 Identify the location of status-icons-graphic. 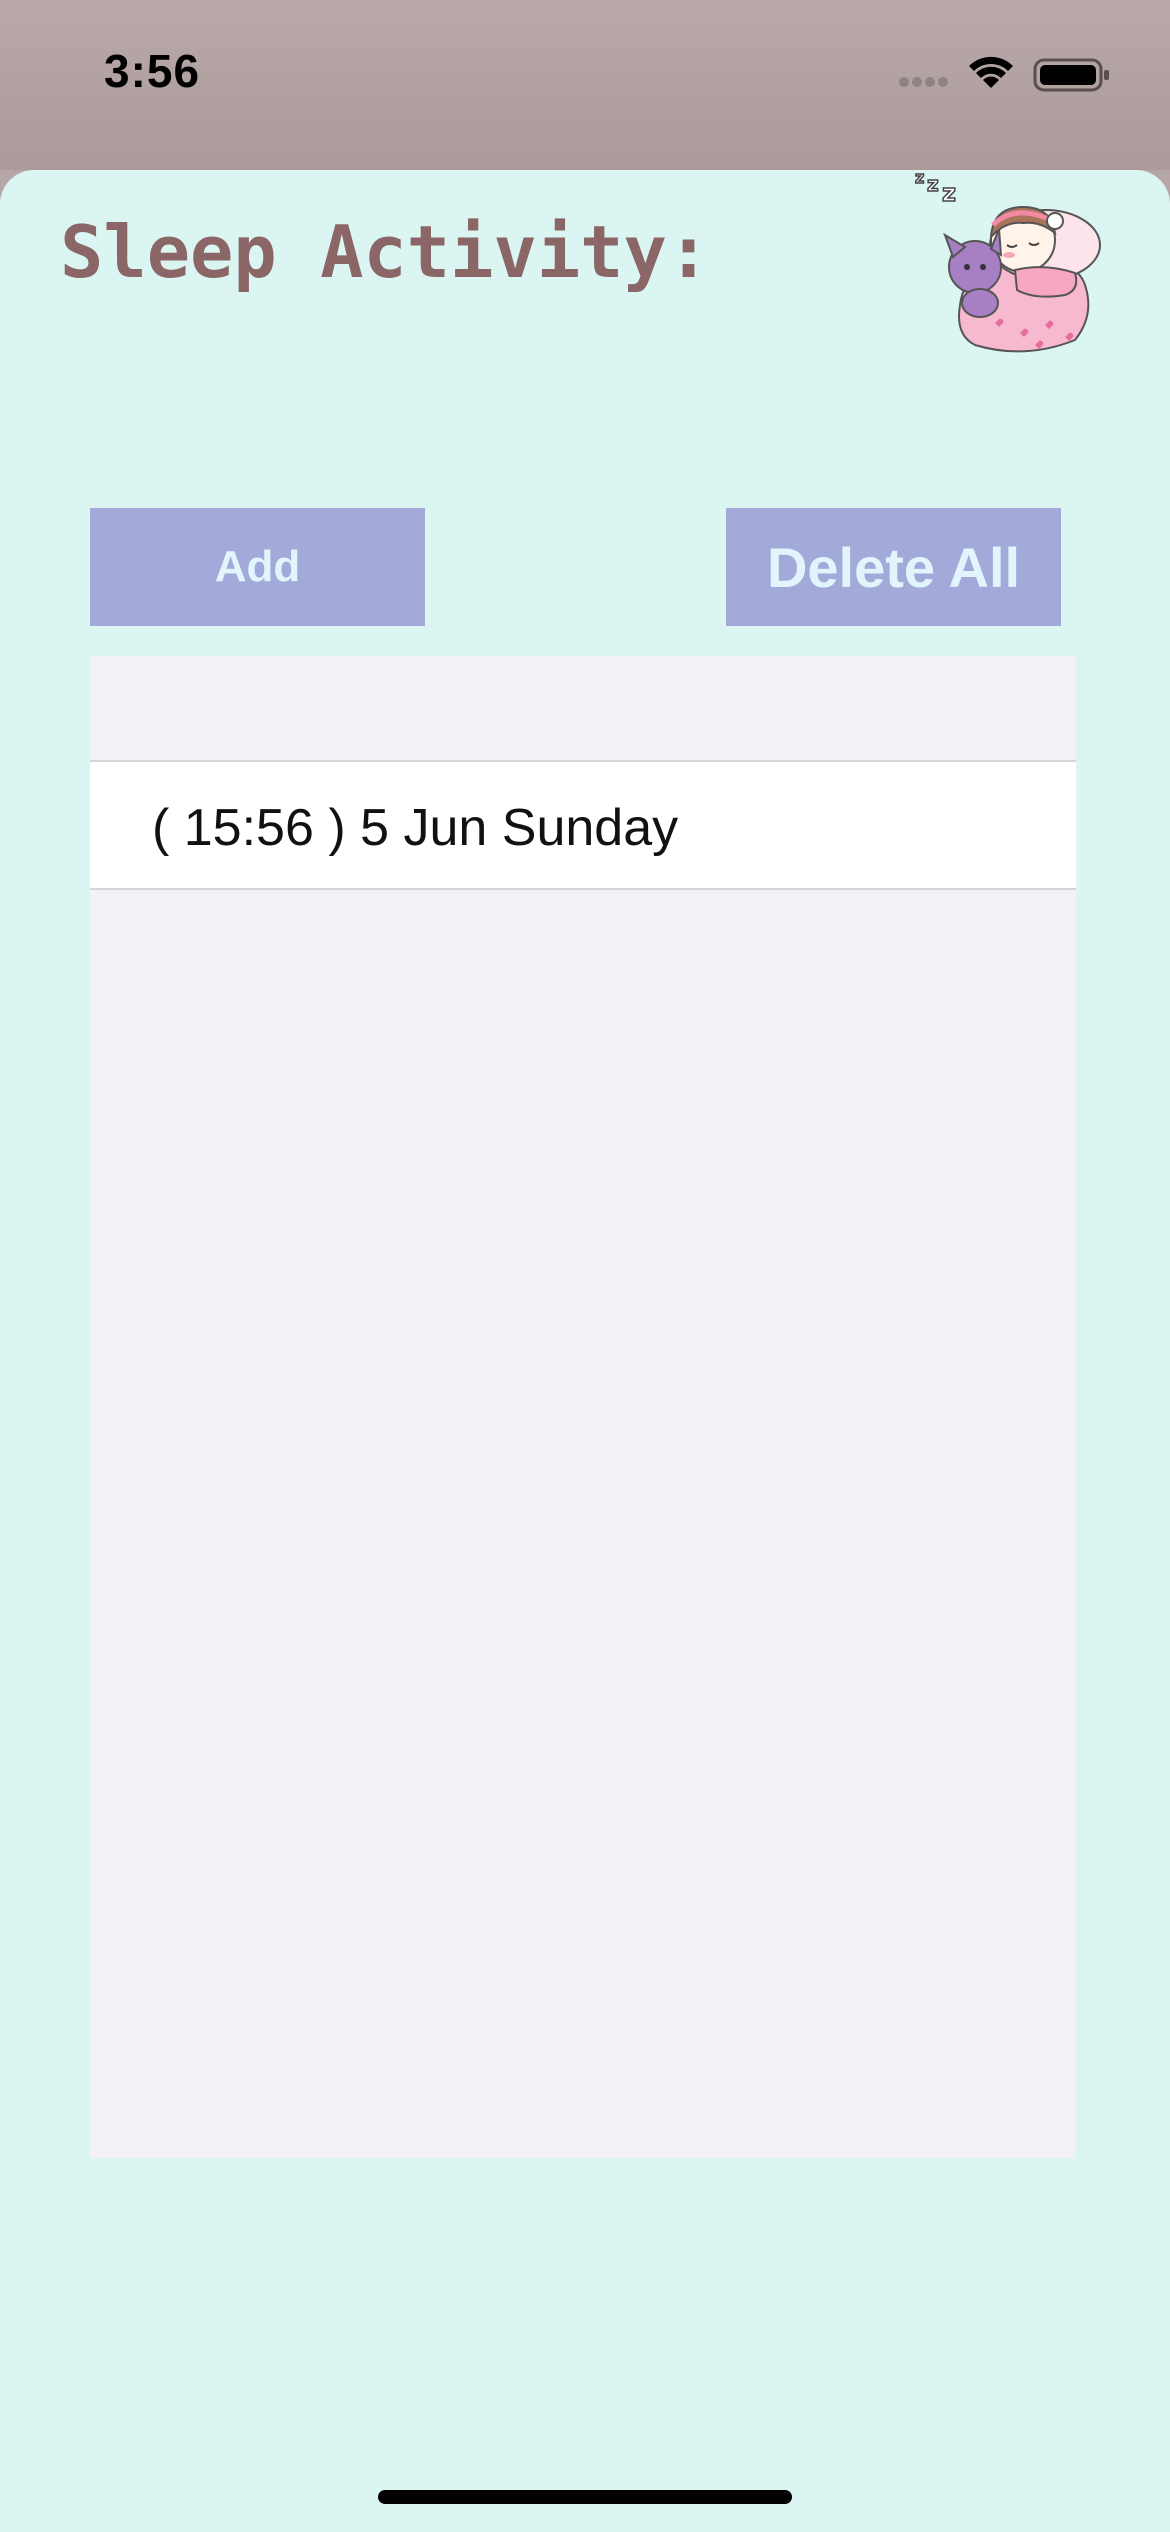
(1004, 74).